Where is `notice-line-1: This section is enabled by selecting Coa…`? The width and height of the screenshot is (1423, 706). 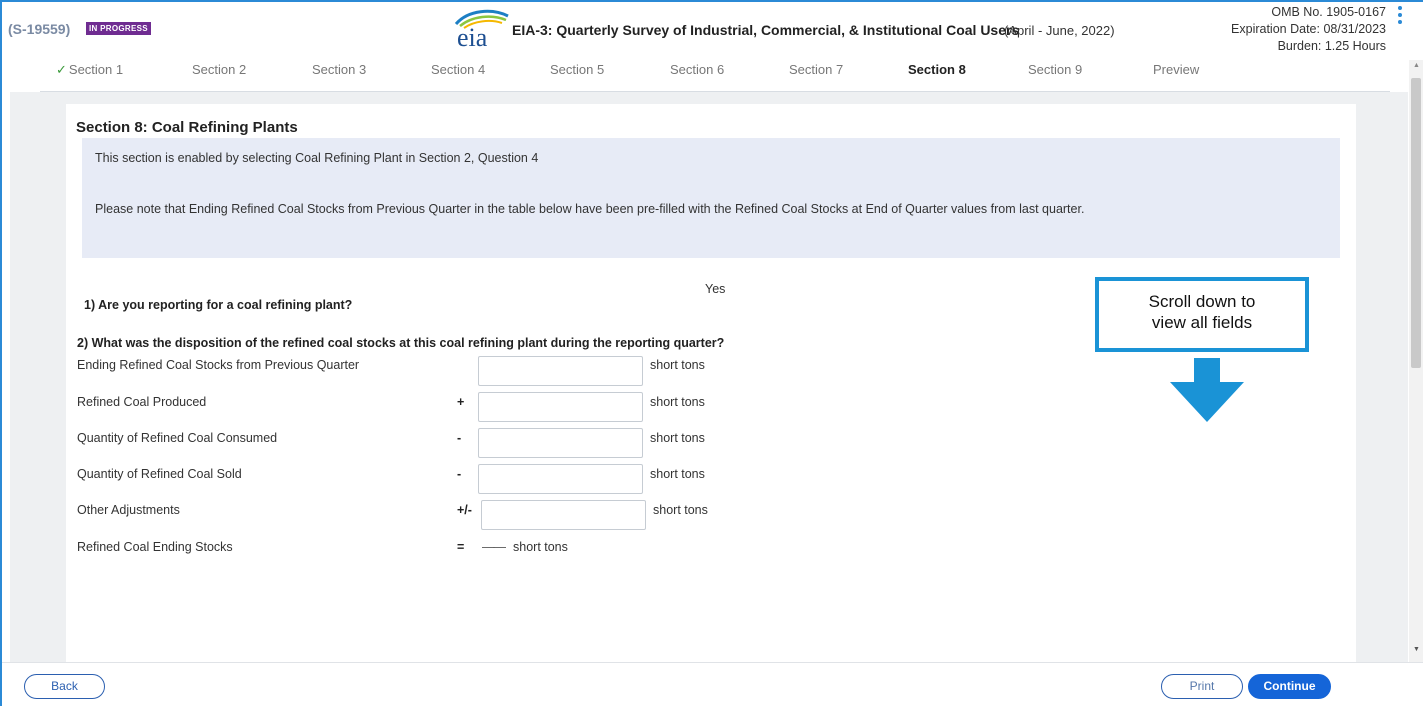
notice-line-1: This section is enabled by selecting Coa… is located at coordinates (317, 158).